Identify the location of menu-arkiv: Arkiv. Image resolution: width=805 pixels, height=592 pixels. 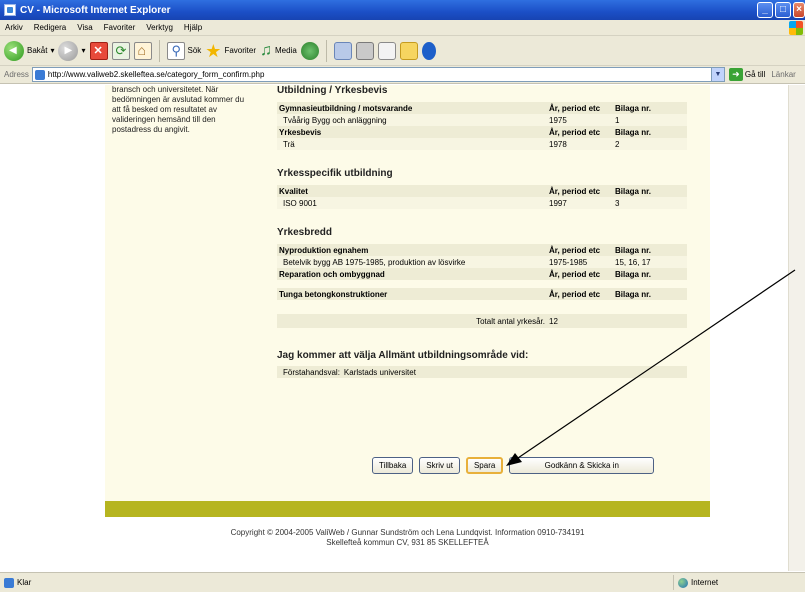
(14, 27).